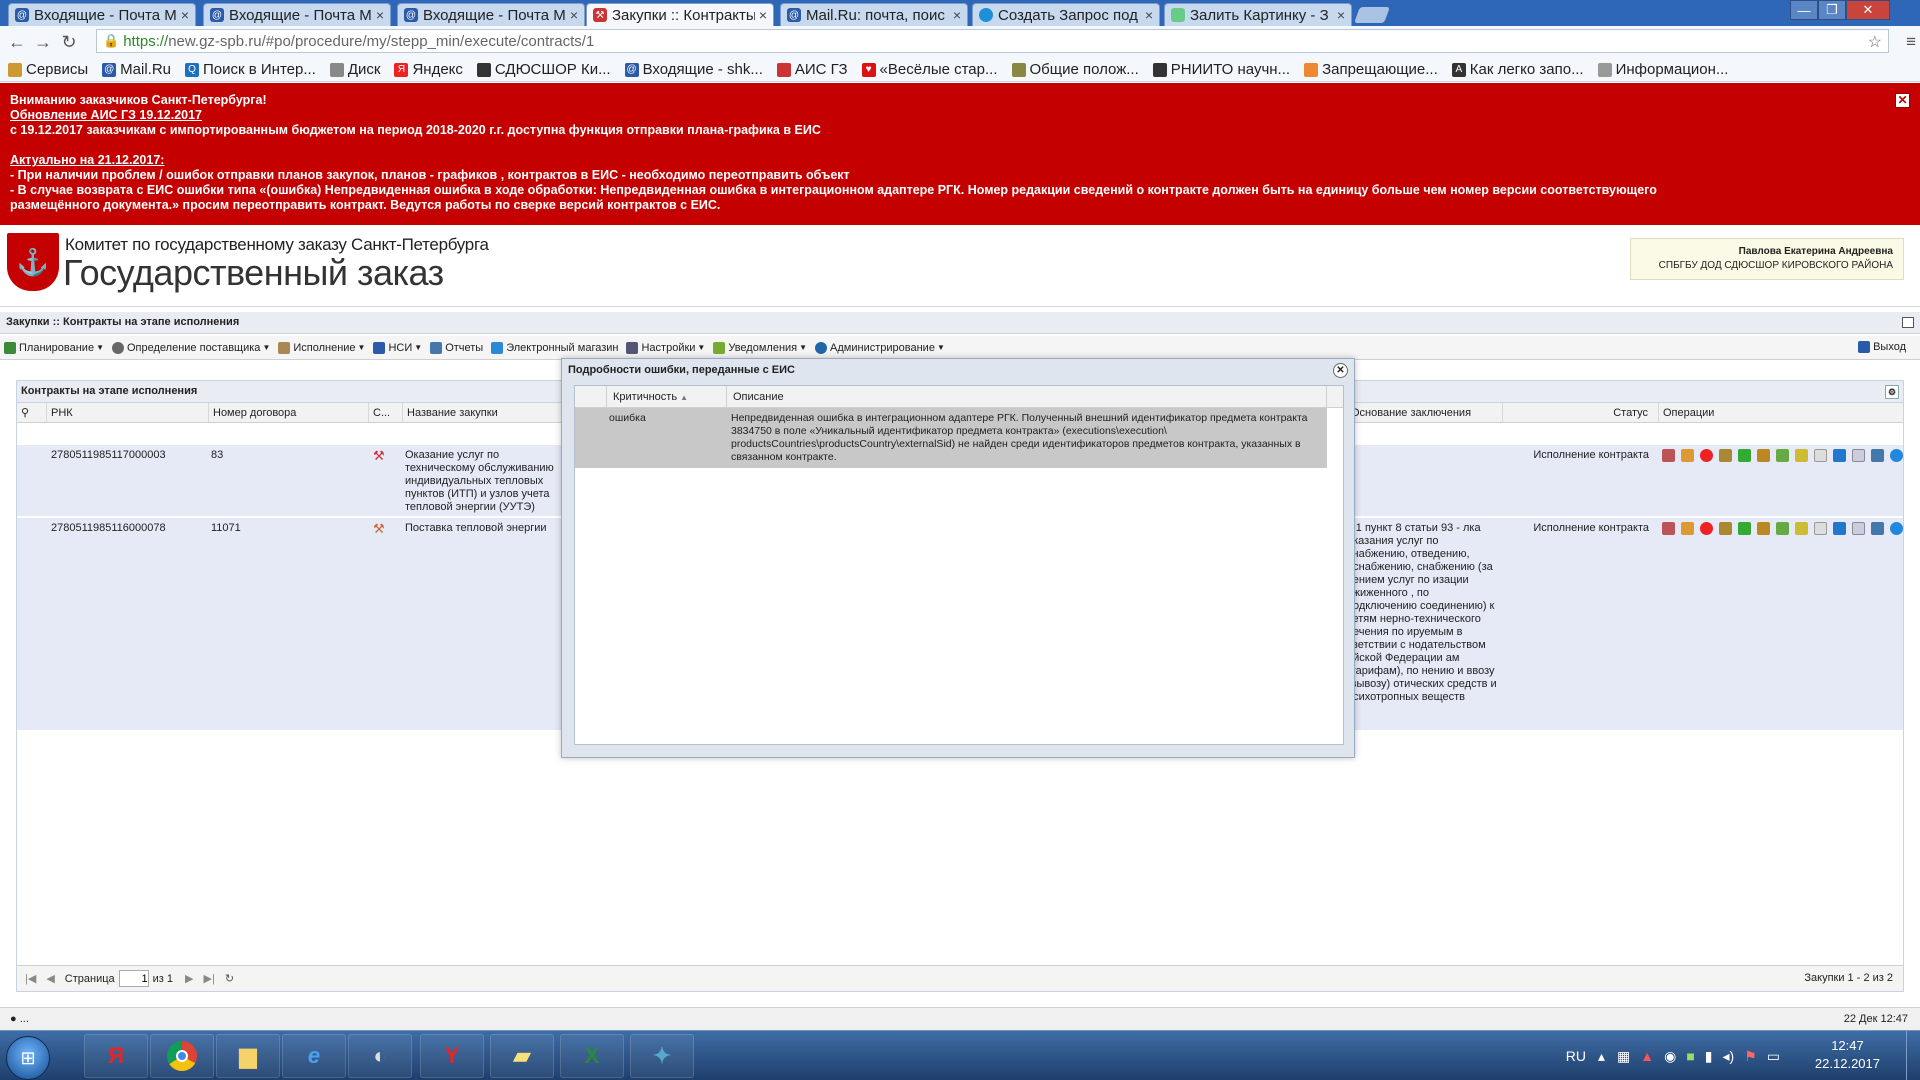  Describe the element at coordinates (1709, 1056) in the screenshot. I see `power-icon: ▮` at that location.